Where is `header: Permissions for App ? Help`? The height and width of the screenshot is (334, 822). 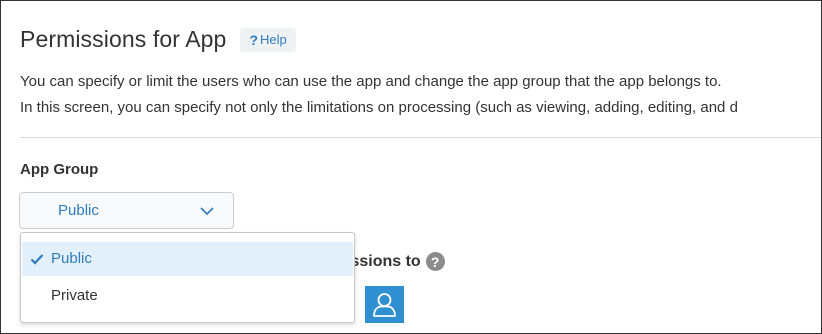
header: Permissions for App ? Help is located at coordinates (158, 39).